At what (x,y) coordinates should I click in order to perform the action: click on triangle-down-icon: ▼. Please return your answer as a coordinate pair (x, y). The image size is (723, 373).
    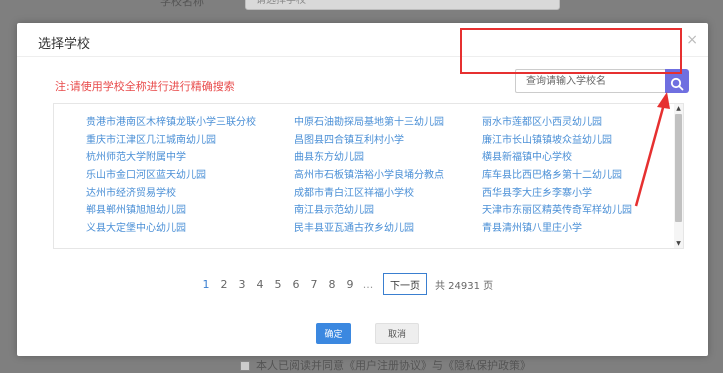
    Looking at the image, I should click on (678, 243).